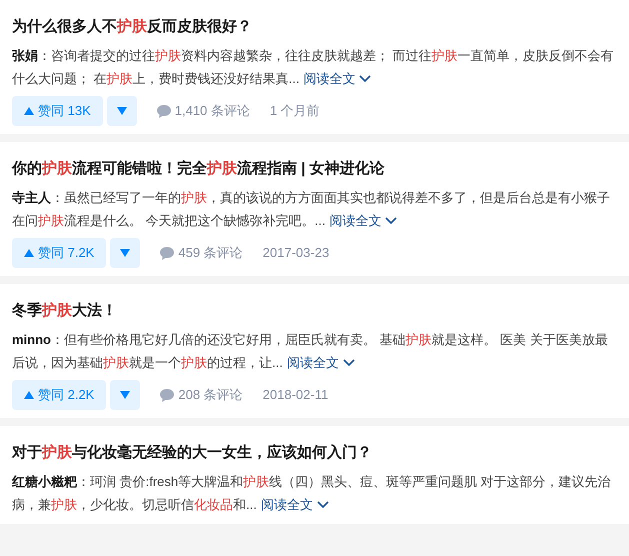 Image resolution: width=629 pixels, height=556 pixels. What do you see at coordinates (314, 453) in the screenshot?
I see `question-title: 对于护肤与化妆毫无经验的大一女生，应该如何入门？` at bounding box center [314, 453].